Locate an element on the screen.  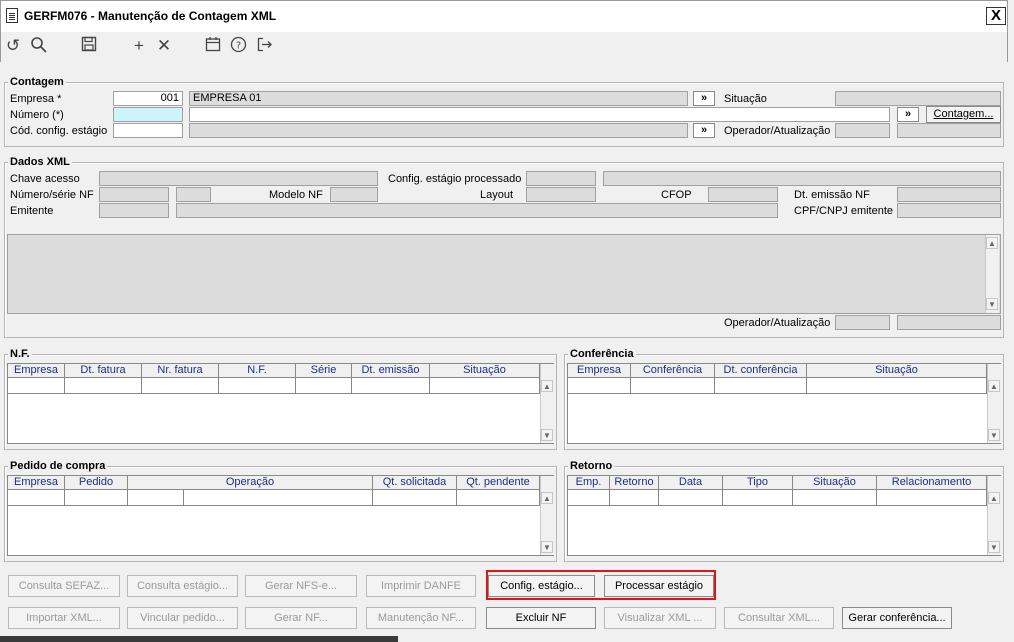
cfop-field is located at coordinates (743, 194).